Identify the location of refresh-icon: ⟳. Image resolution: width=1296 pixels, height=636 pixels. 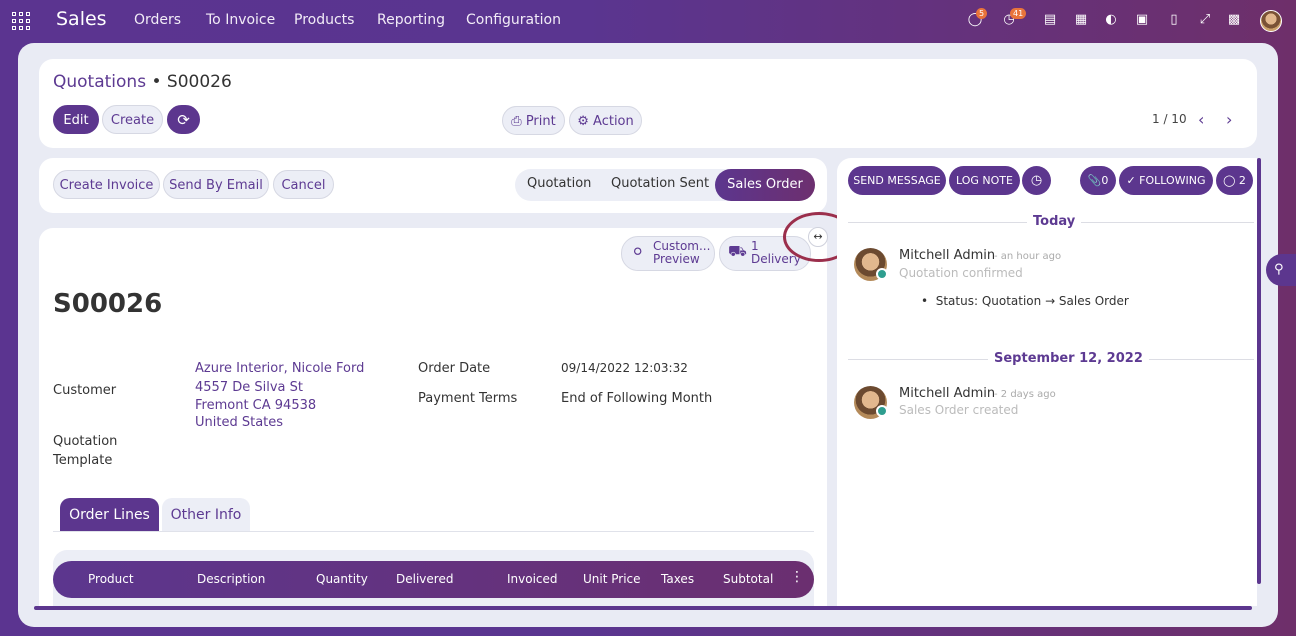
(183, 119).